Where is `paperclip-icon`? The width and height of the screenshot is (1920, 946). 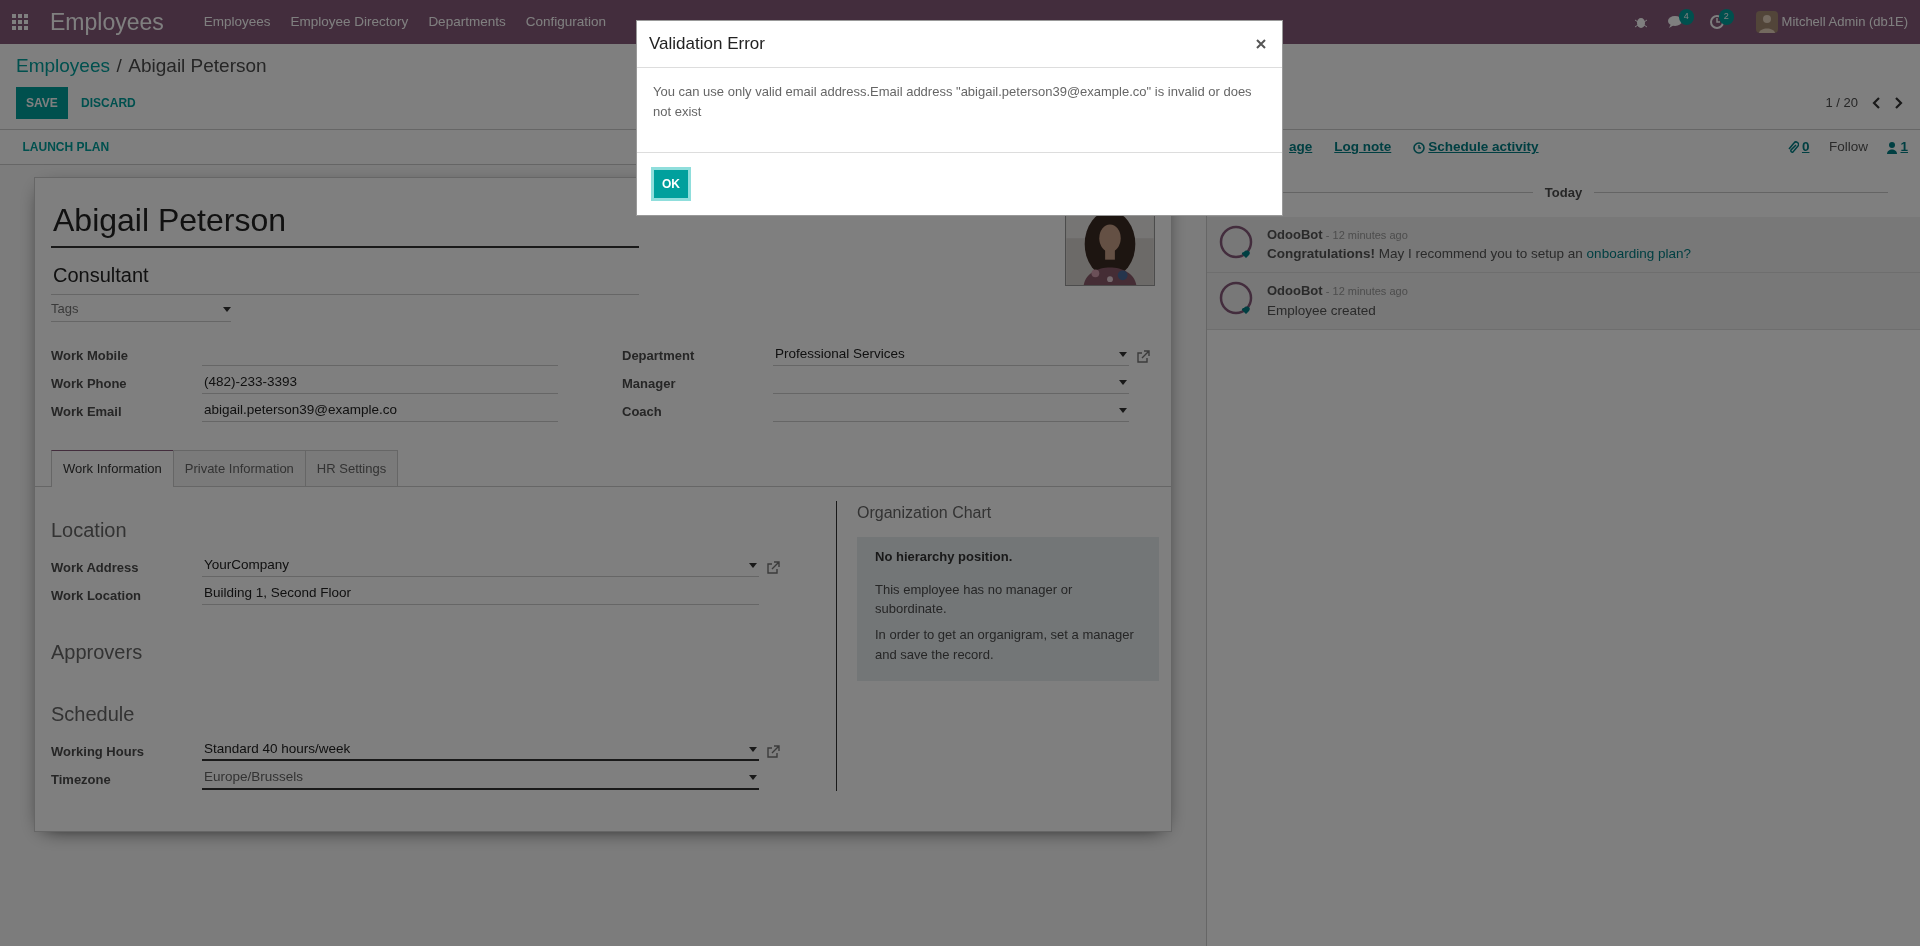 paperclip-icon is located at coordinates (1793, 147).